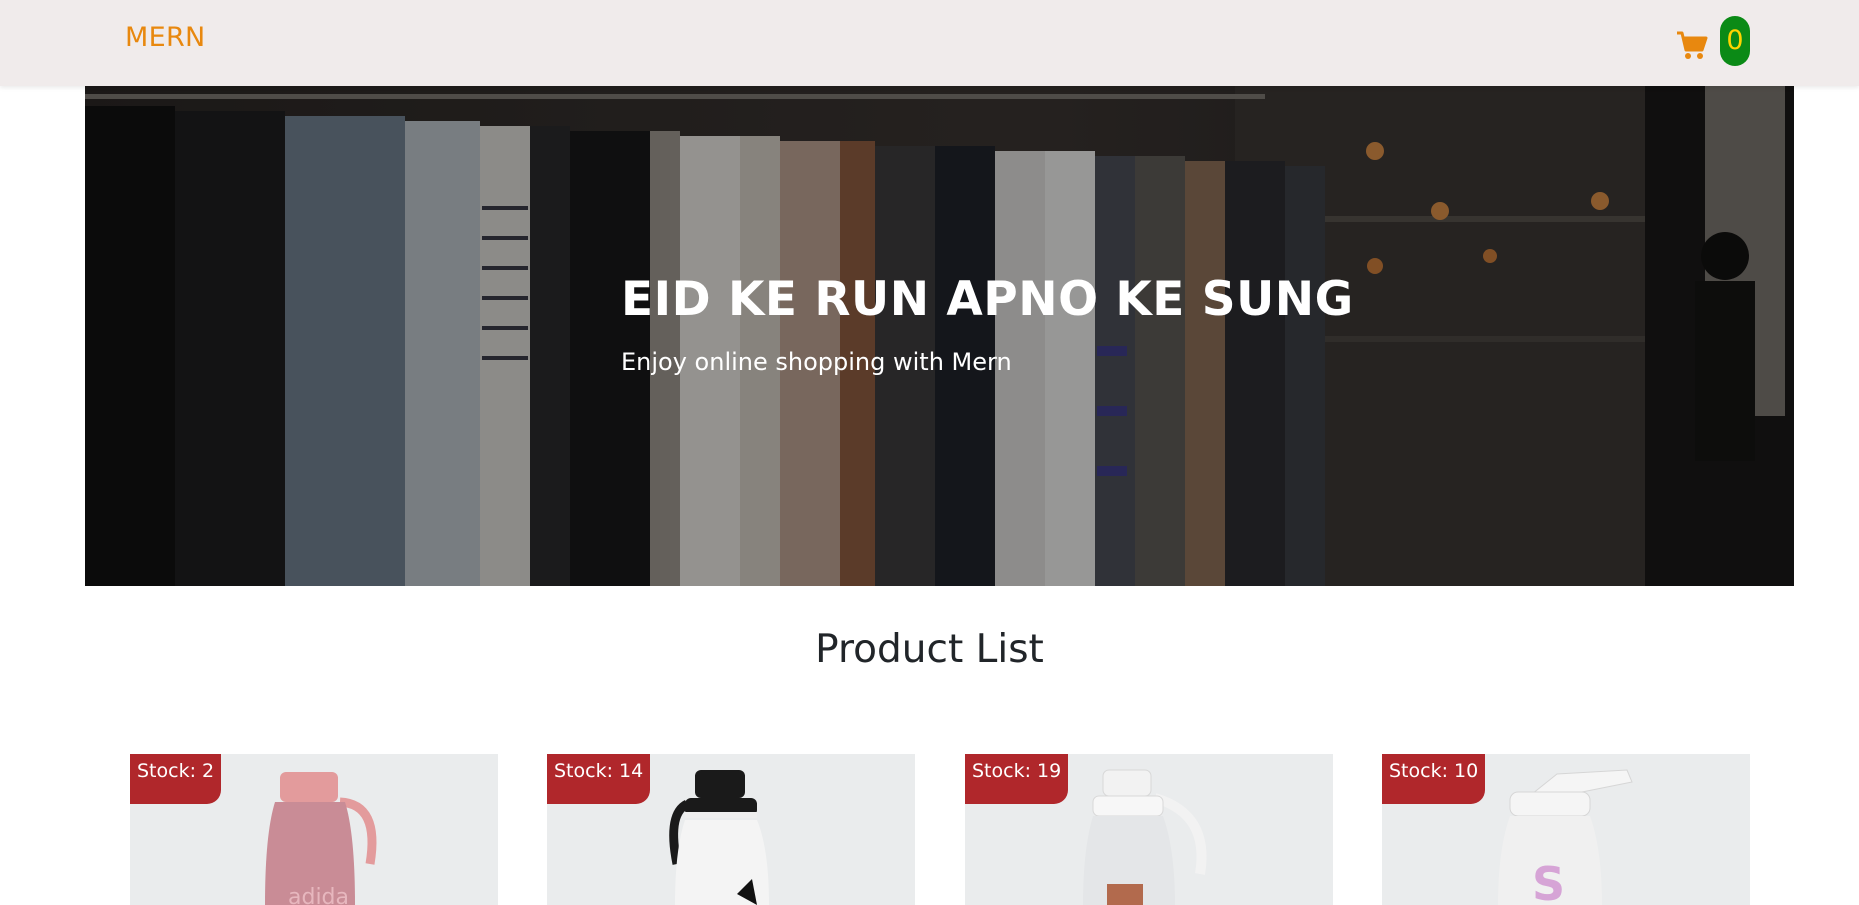 This screenshot has width=1859, height=905. Describe the element at coordinates (1692, 45) in the screenshot. I see `shopping-cart-icon` at that location.